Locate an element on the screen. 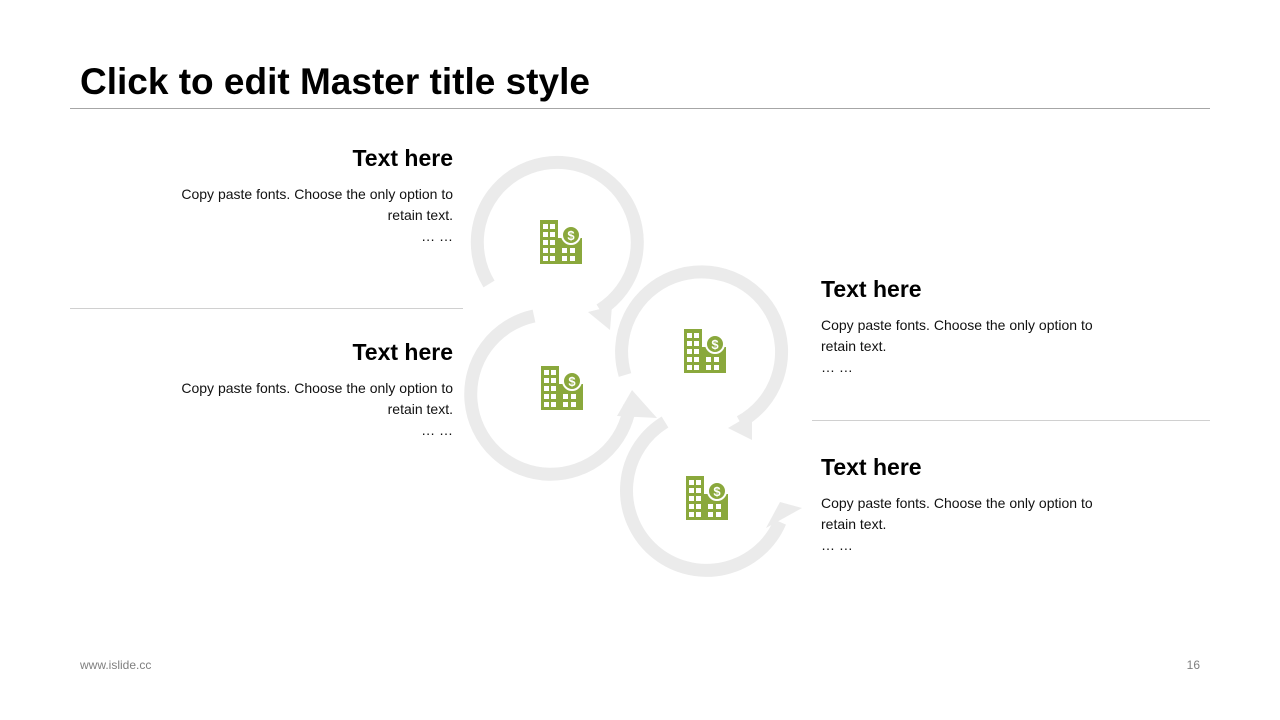  title-divider is located at coordinates (640, 108).